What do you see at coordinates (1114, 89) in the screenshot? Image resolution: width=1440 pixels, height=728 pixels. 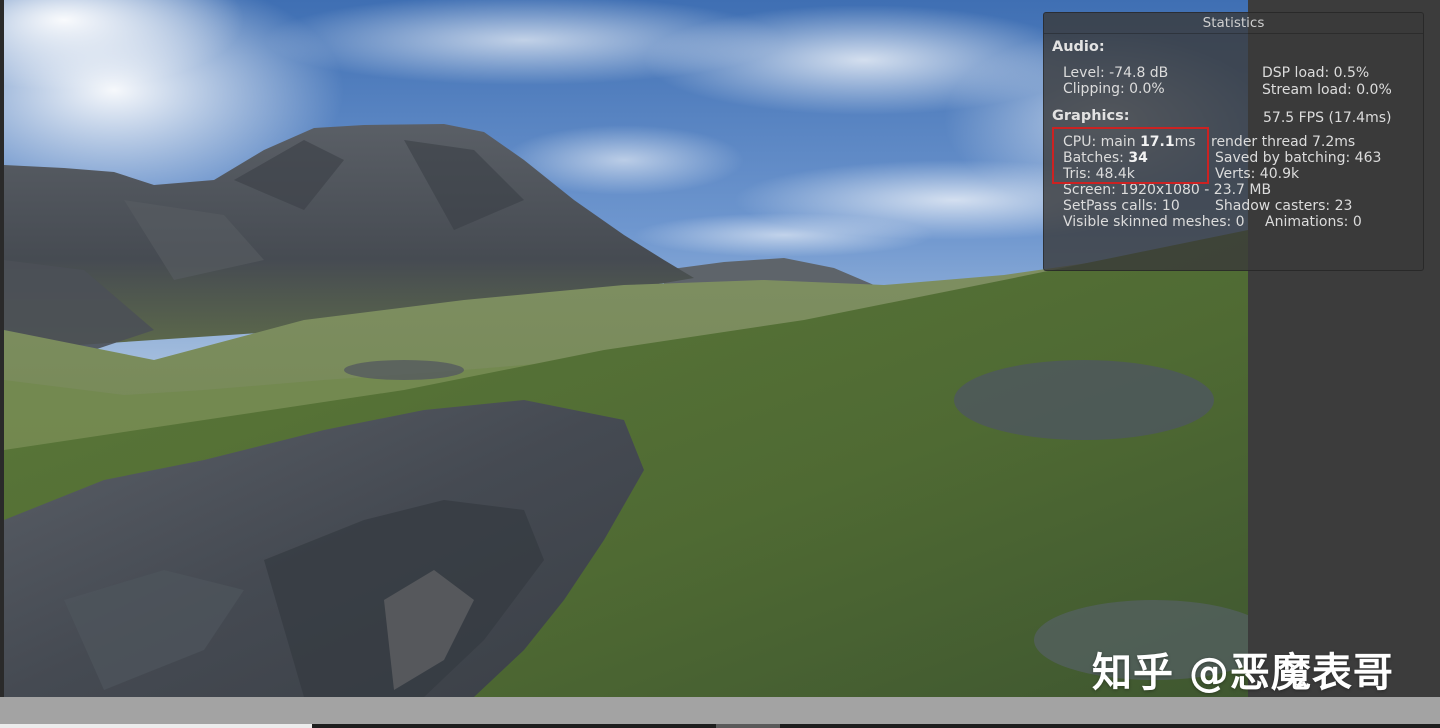 I see `audio-clipping: Clipping: 0.0%` at bounding box center [1114, 89].